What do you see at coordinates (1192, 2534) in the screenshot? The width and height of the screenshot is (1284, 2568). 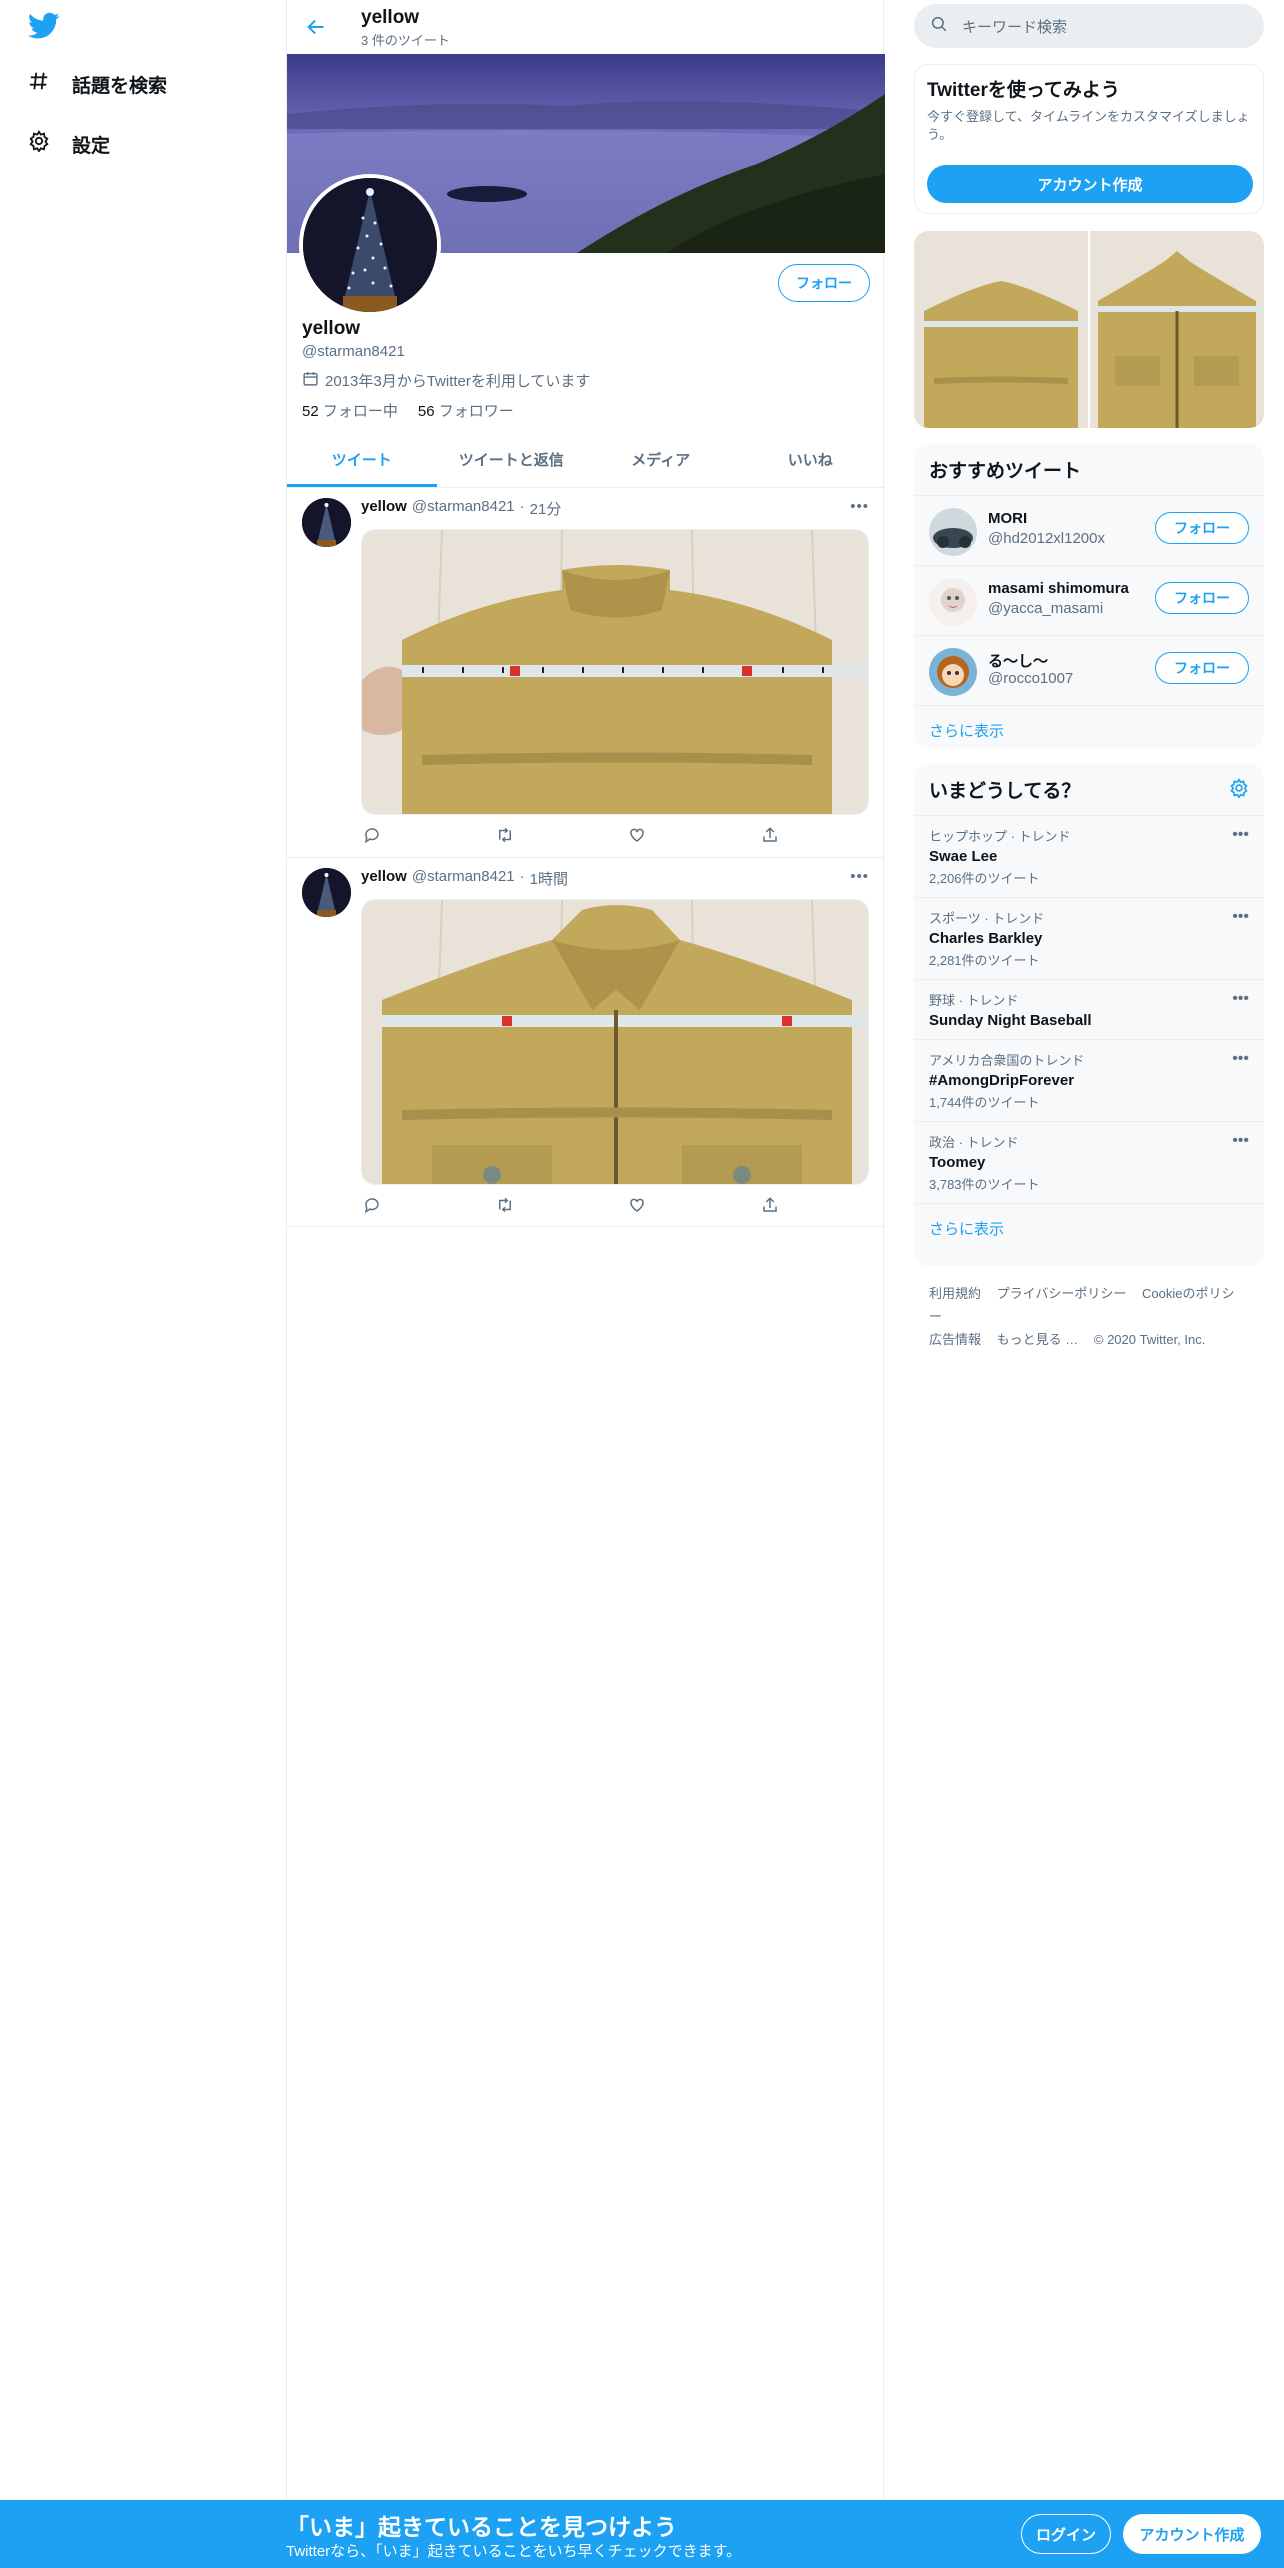 I see `signup-button: アカウント作成` at bounding box center [1192, 2534].